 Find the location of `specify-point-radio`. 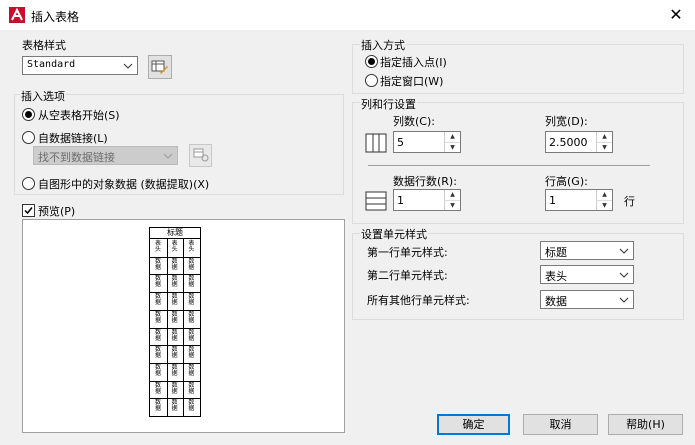

specify-point-radio is located at coordinates (371, 61).